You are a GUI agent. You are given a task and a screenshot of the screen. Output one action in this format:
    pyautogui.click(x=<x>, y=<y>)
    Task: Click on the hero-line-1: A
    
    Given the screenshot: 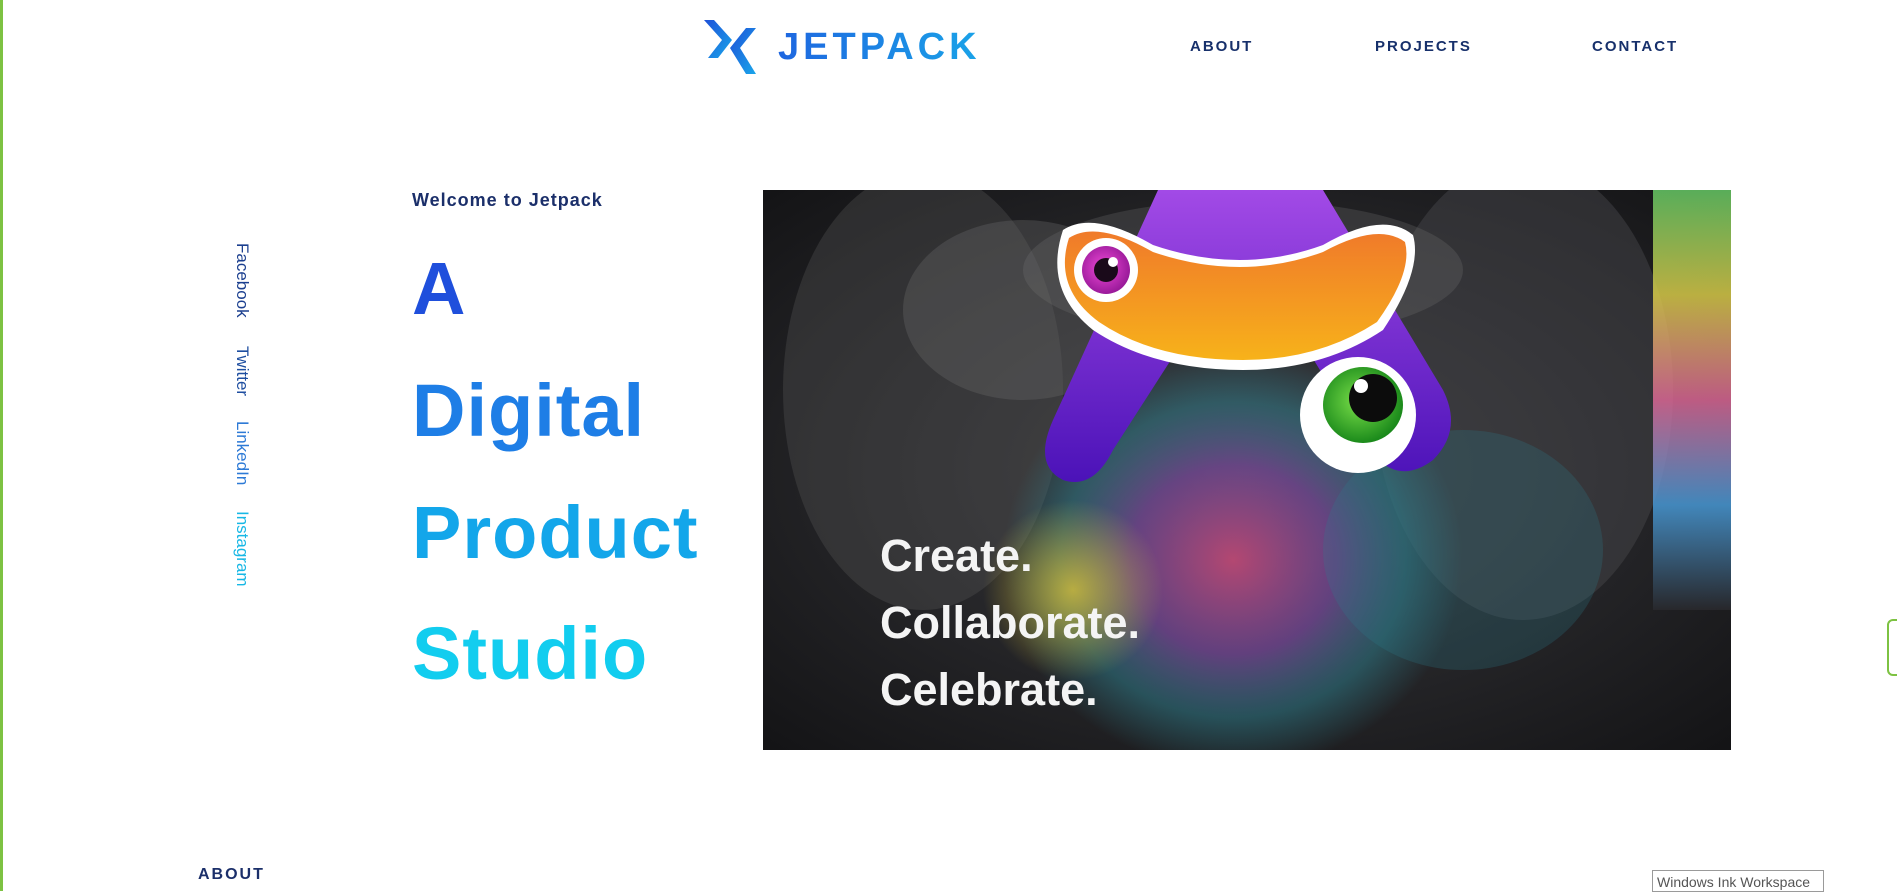 What is the action you would take?
    pyautogui.click(x=439, y=288)
    